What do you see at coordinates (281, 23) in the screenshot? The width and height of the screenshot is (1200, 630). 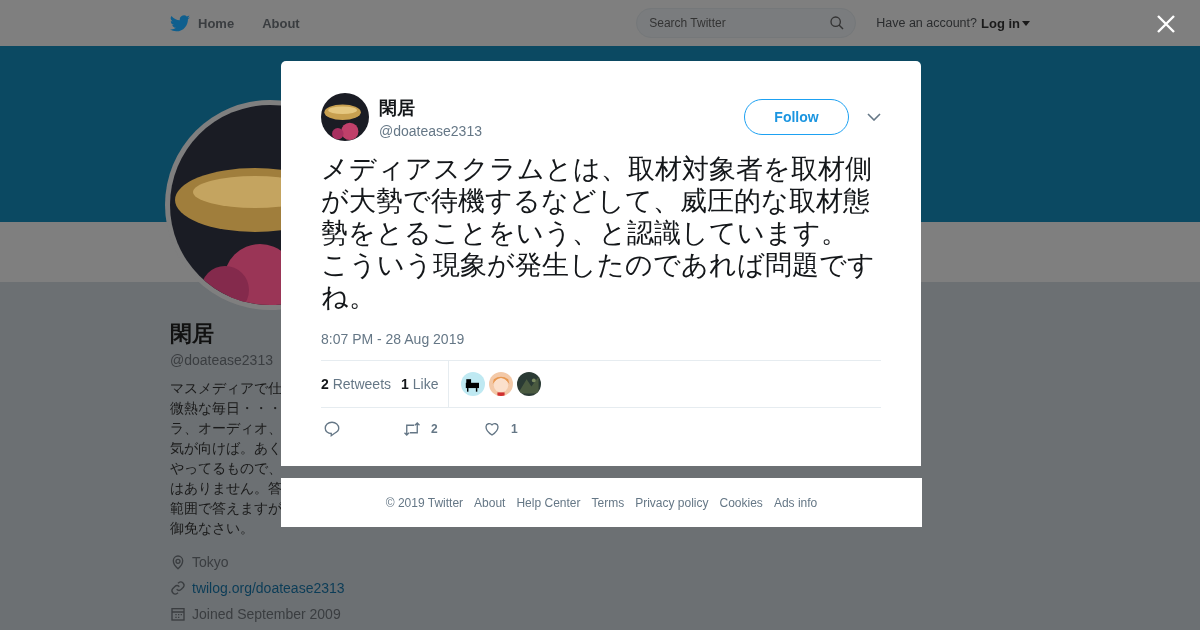 I see `nav-link: About` at bounding box center [281, 23].